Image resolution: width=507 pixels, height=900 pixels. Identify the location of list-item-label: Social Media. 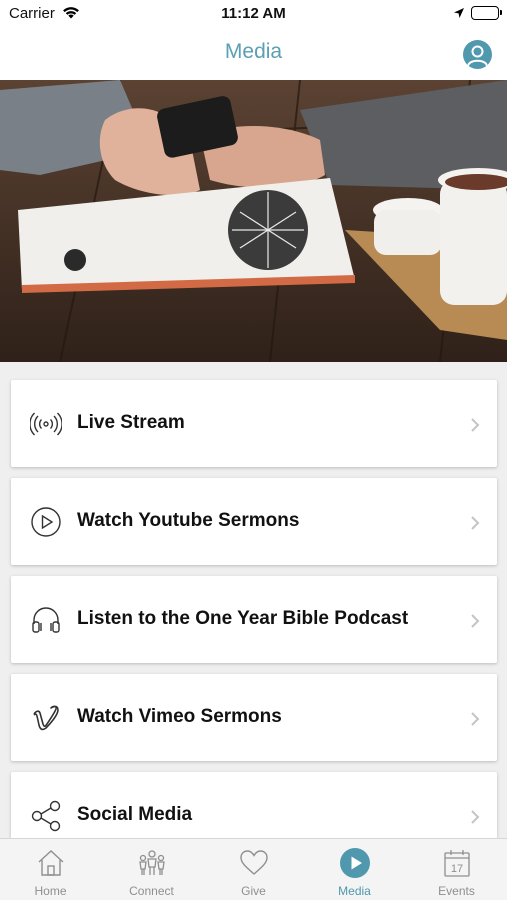
(135, 814).